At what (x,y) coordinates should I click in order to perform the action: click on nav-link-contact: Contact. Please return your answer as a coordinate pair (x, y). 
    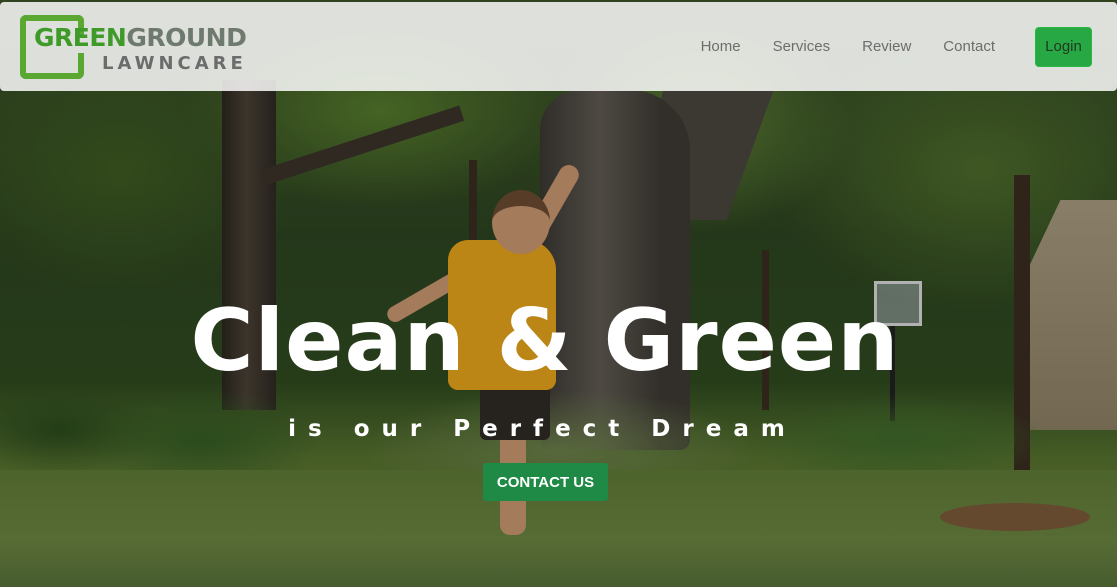
    Looking at the image, I should click on (969, 46).